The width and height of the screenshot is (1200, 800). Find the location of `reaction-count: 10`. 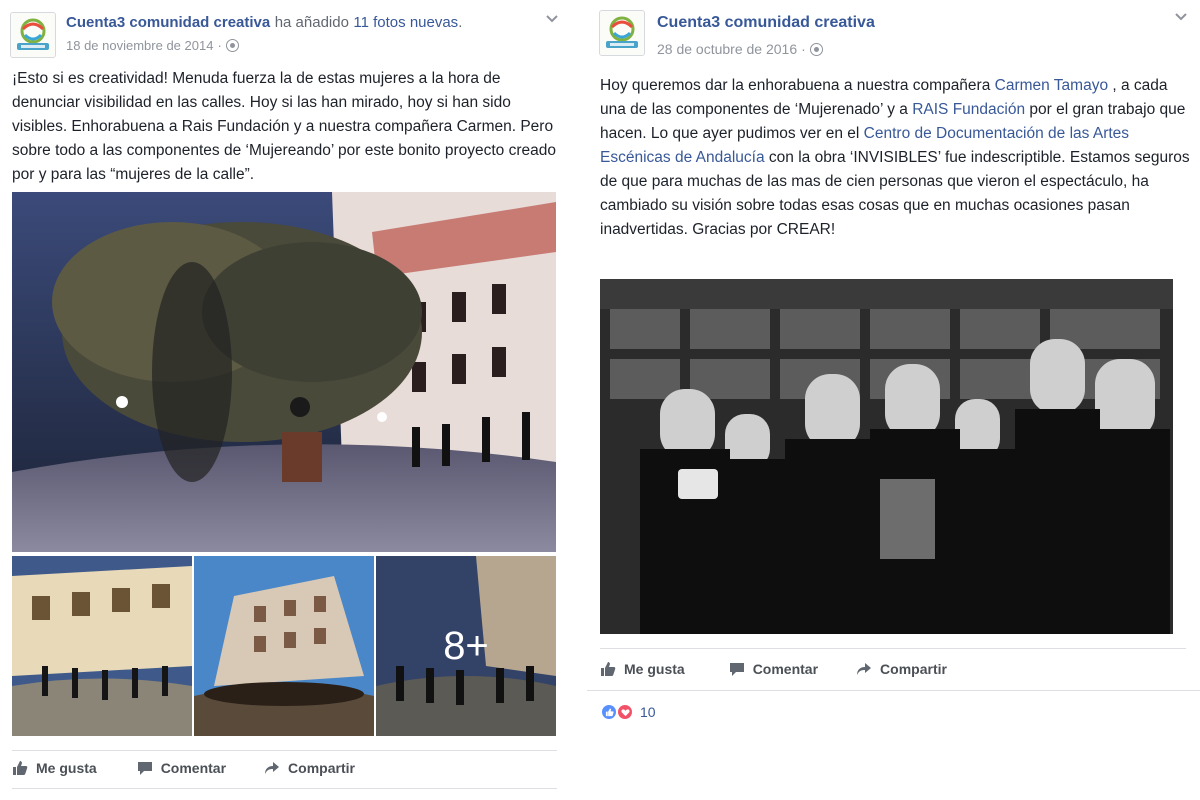

reaction-count: 10 is located at coordinates (648, 712).